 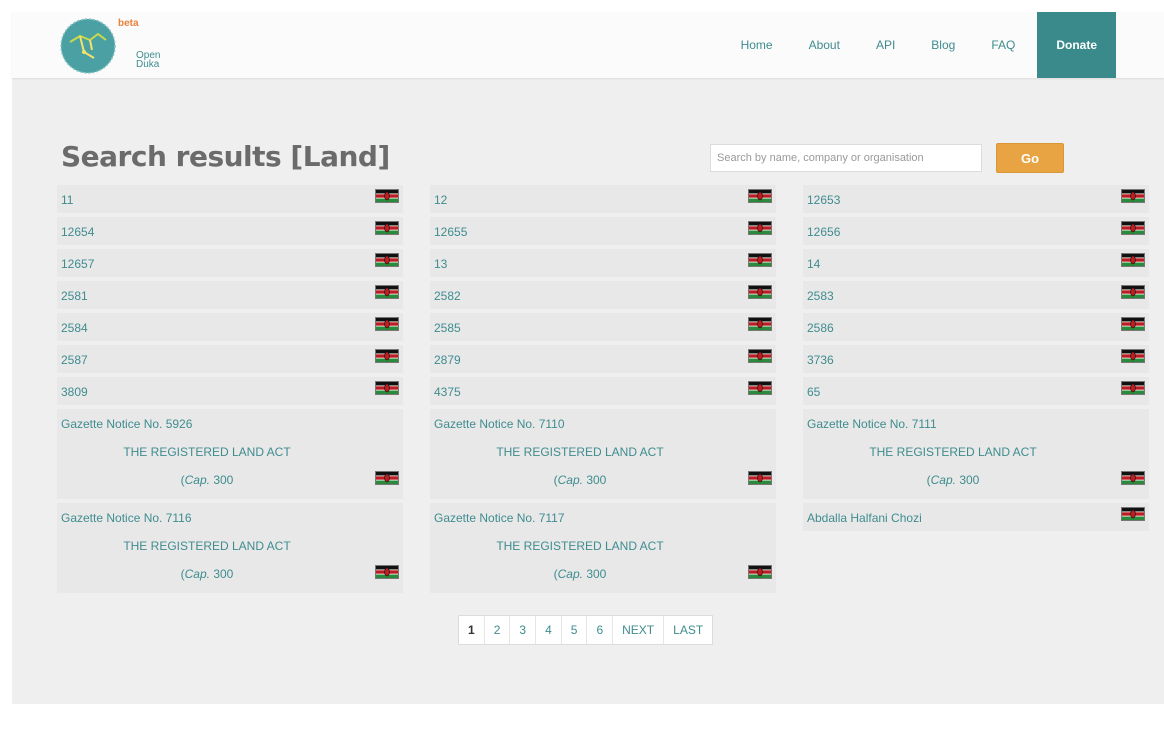 I want to click on result-cap-label: (Cap. 300, so click(x=580, y=574).